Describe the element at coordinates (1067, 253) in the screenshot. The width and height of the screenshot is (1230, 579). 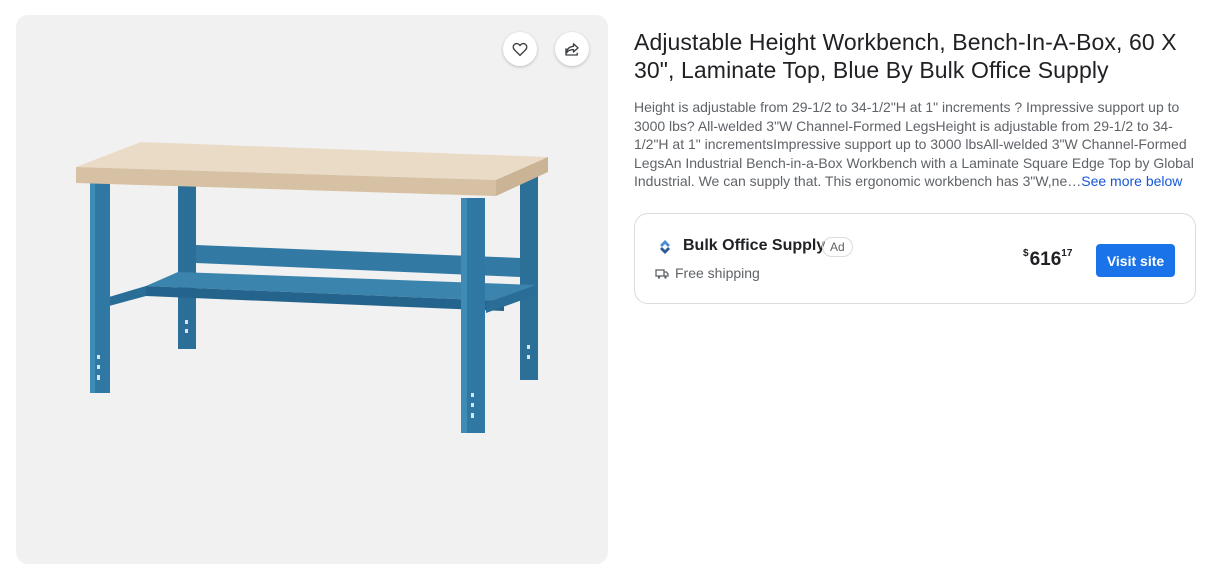
I see `price-cents: 17` at that location.